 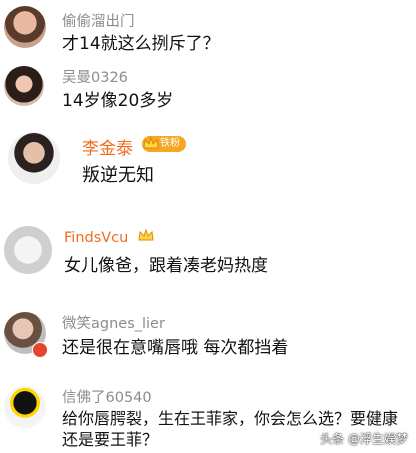 I want to click on comment-username: 吴曼0326, so click(x=95, y=76).